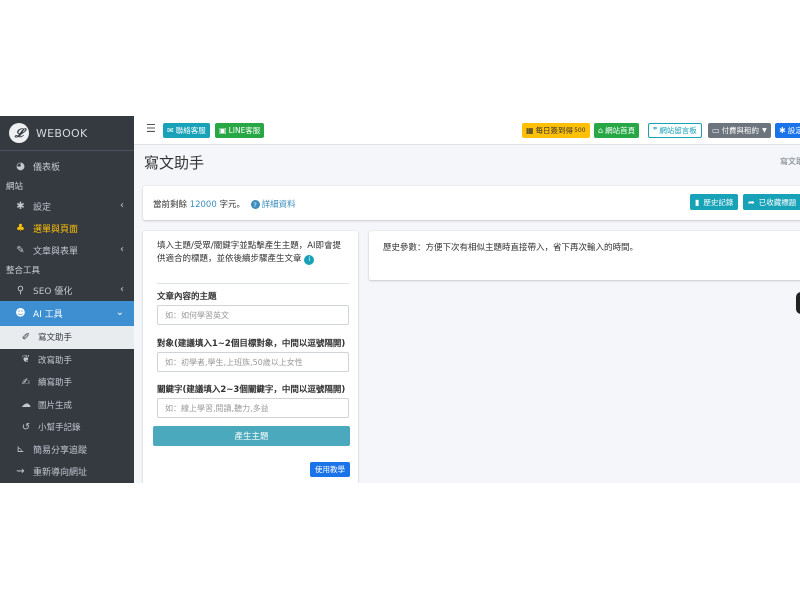  I want to click on content-header: 寫文助手, so click(174, 162).